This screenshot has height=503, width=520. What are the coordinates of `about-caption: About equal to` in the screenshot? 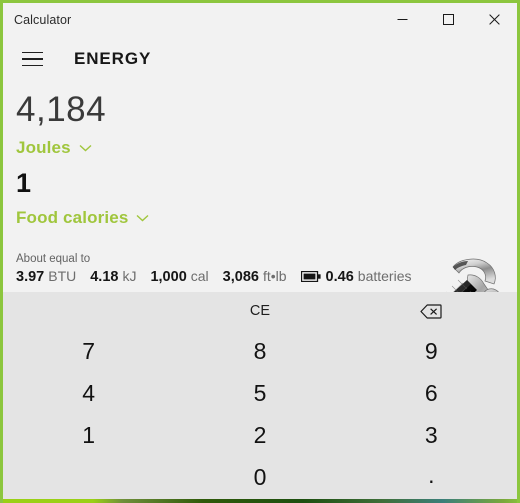 It's located at (53, 259).